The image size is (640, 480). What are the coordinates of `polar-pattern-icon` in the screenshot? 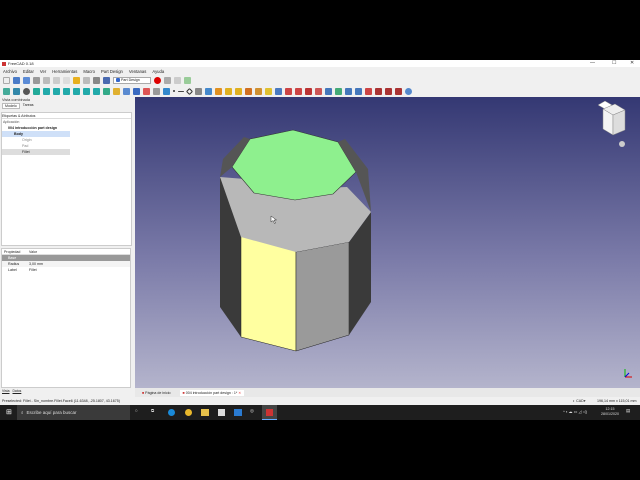 It's located at (388, 91).